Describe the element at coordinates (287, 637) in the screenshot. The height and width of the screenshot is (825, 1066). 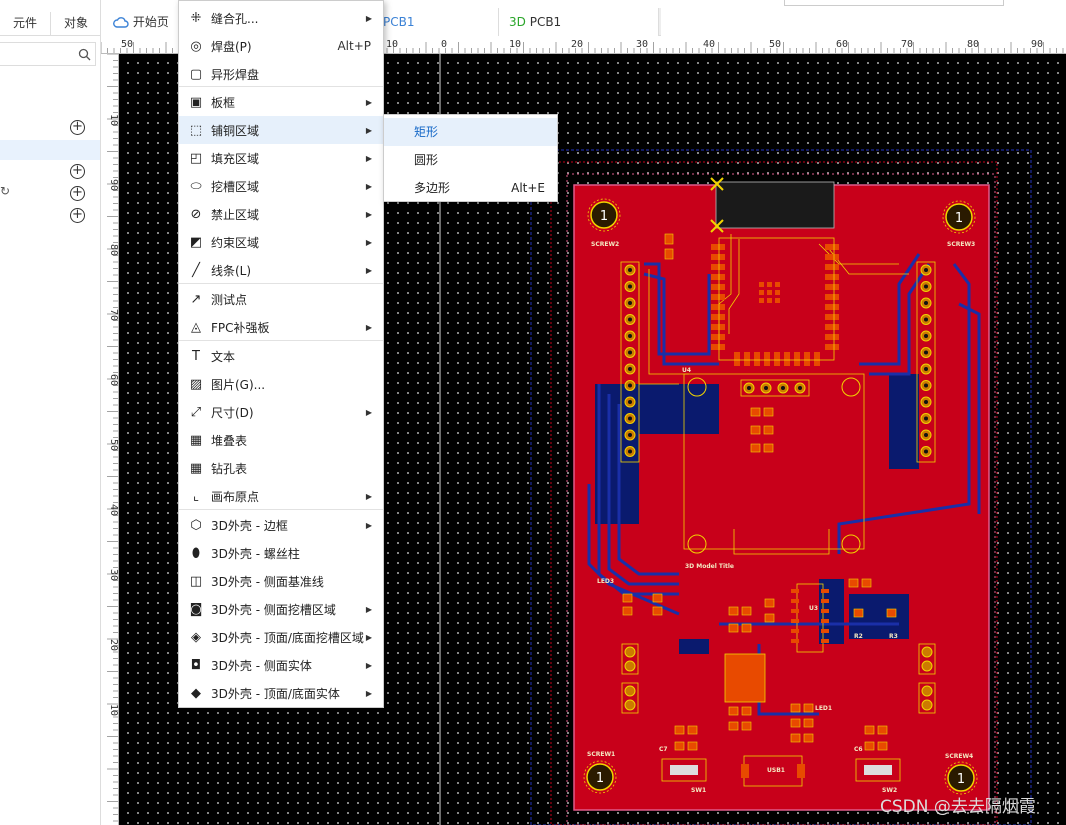
I see `menu-item-label: 3D外壳 - 顶面/底面挖槽区域` at that location.